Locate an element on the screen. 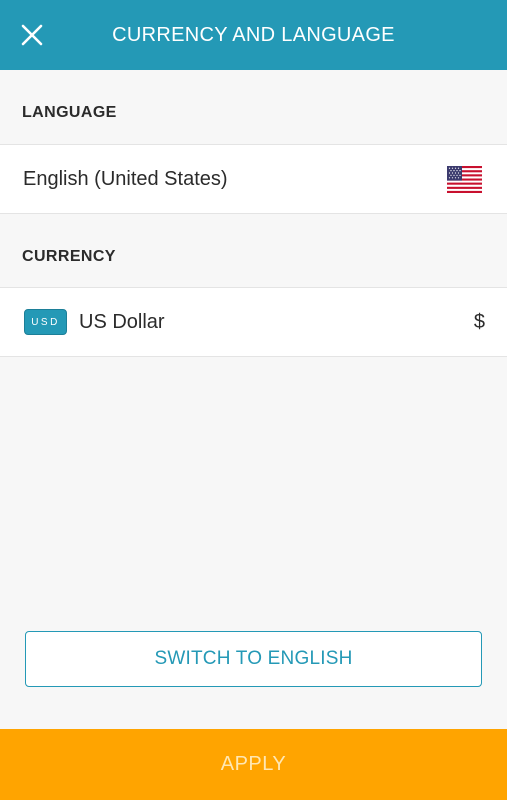 This screenshot has height=800, width=507. language-selector: English (United States) is located at coordinates (253, 179).